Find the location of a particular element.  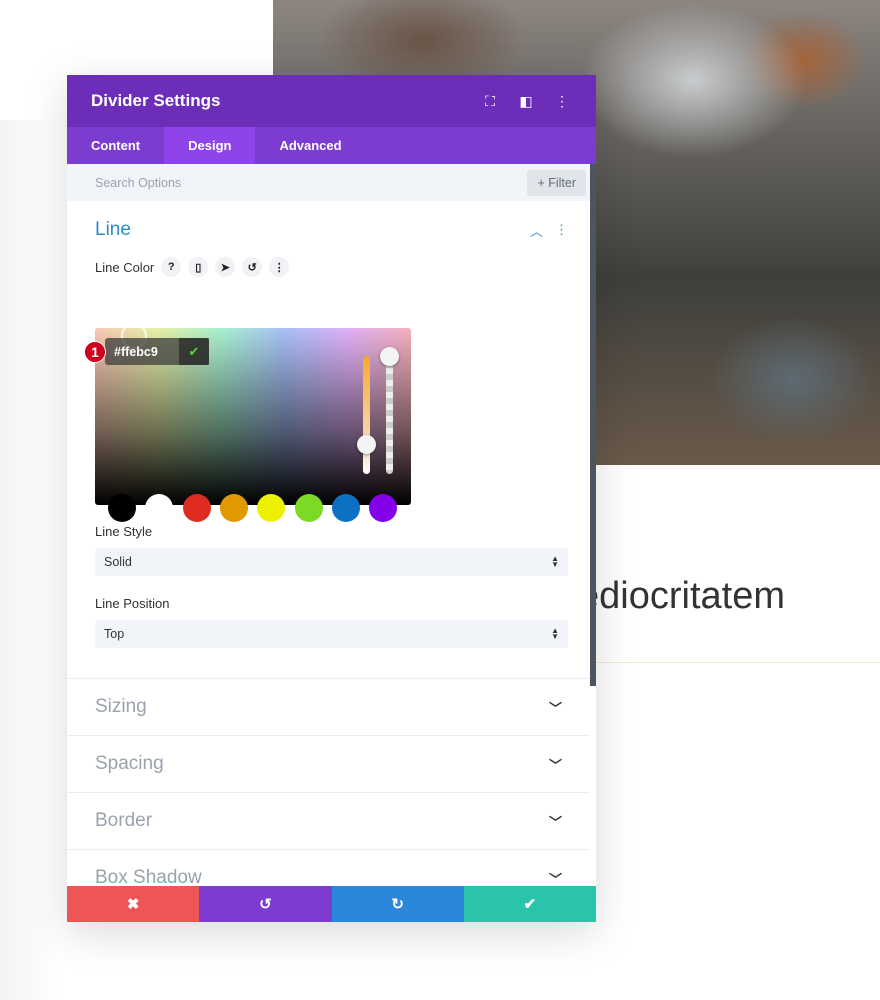

opacity-slider-handle is located at coordinates (389, 356).